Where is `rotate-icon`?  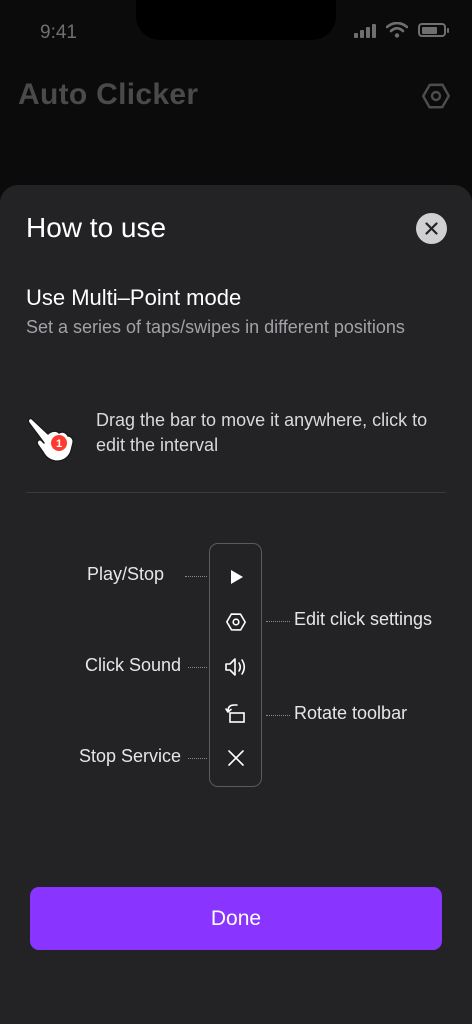
rotate-icon is located at coordinates (234, 713).